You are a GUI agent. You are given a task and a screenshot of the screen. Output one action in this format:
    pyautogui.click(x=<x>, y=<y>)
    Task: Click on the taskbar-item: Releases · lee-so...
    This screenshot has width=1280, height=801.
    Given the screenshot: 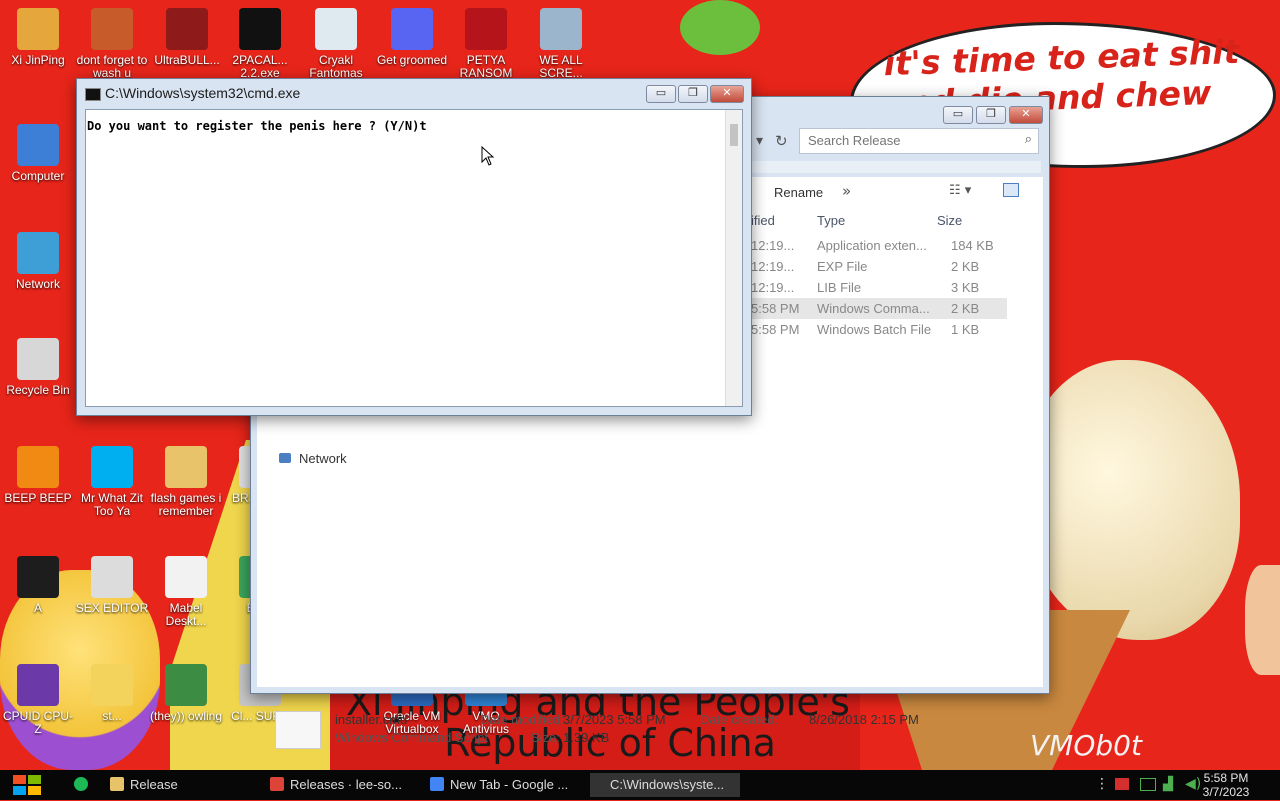 What is the action you would take?
    pyautogui.click(x=345, y=785)
    